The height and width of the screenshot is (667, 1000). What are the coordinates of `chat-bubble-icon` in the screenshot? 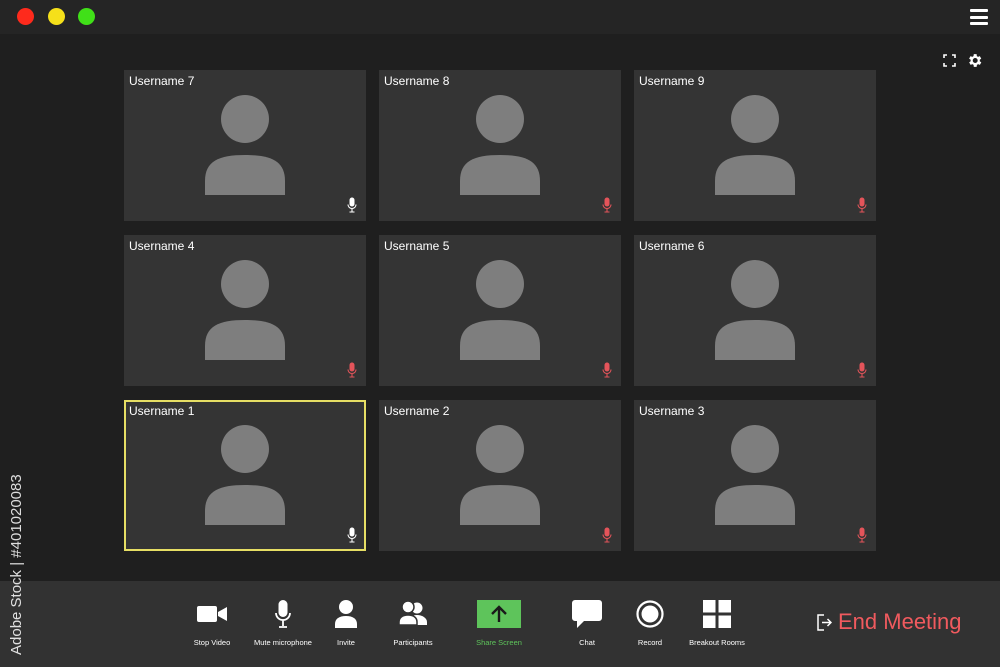 It's located at (587, 614).